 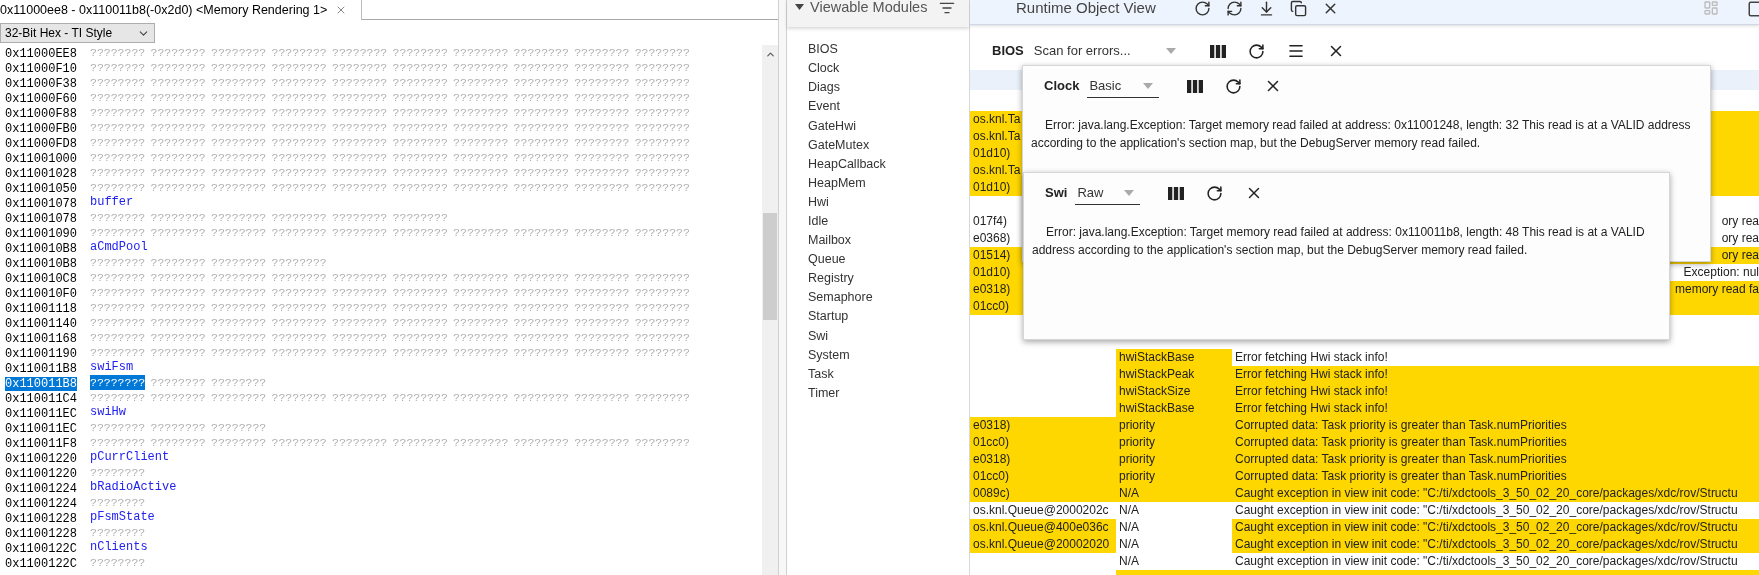 I want to click on module-item: HeapCallback, so click(x=888, y=164).